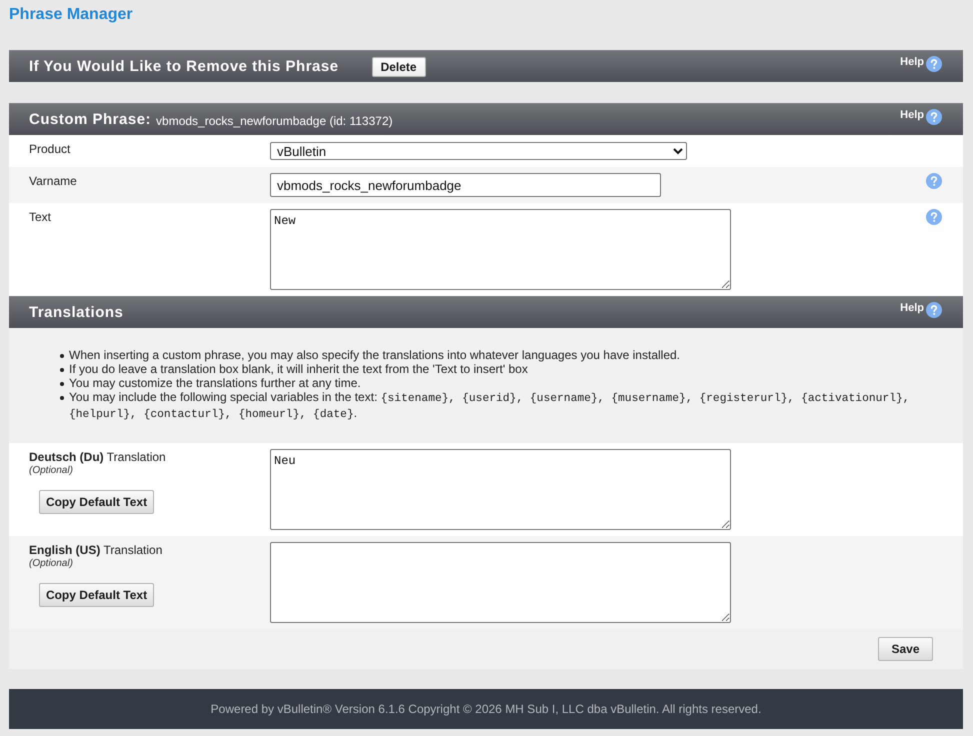 Image resolution: width=973 pixels, height=736 pixels. I want to click on copyright-text: Powered by vBulletin® Version 6.1.6 Copyright © 2026 MH Sub I, LLC dba vBulletin. All rights reserved., so click(486, 709).